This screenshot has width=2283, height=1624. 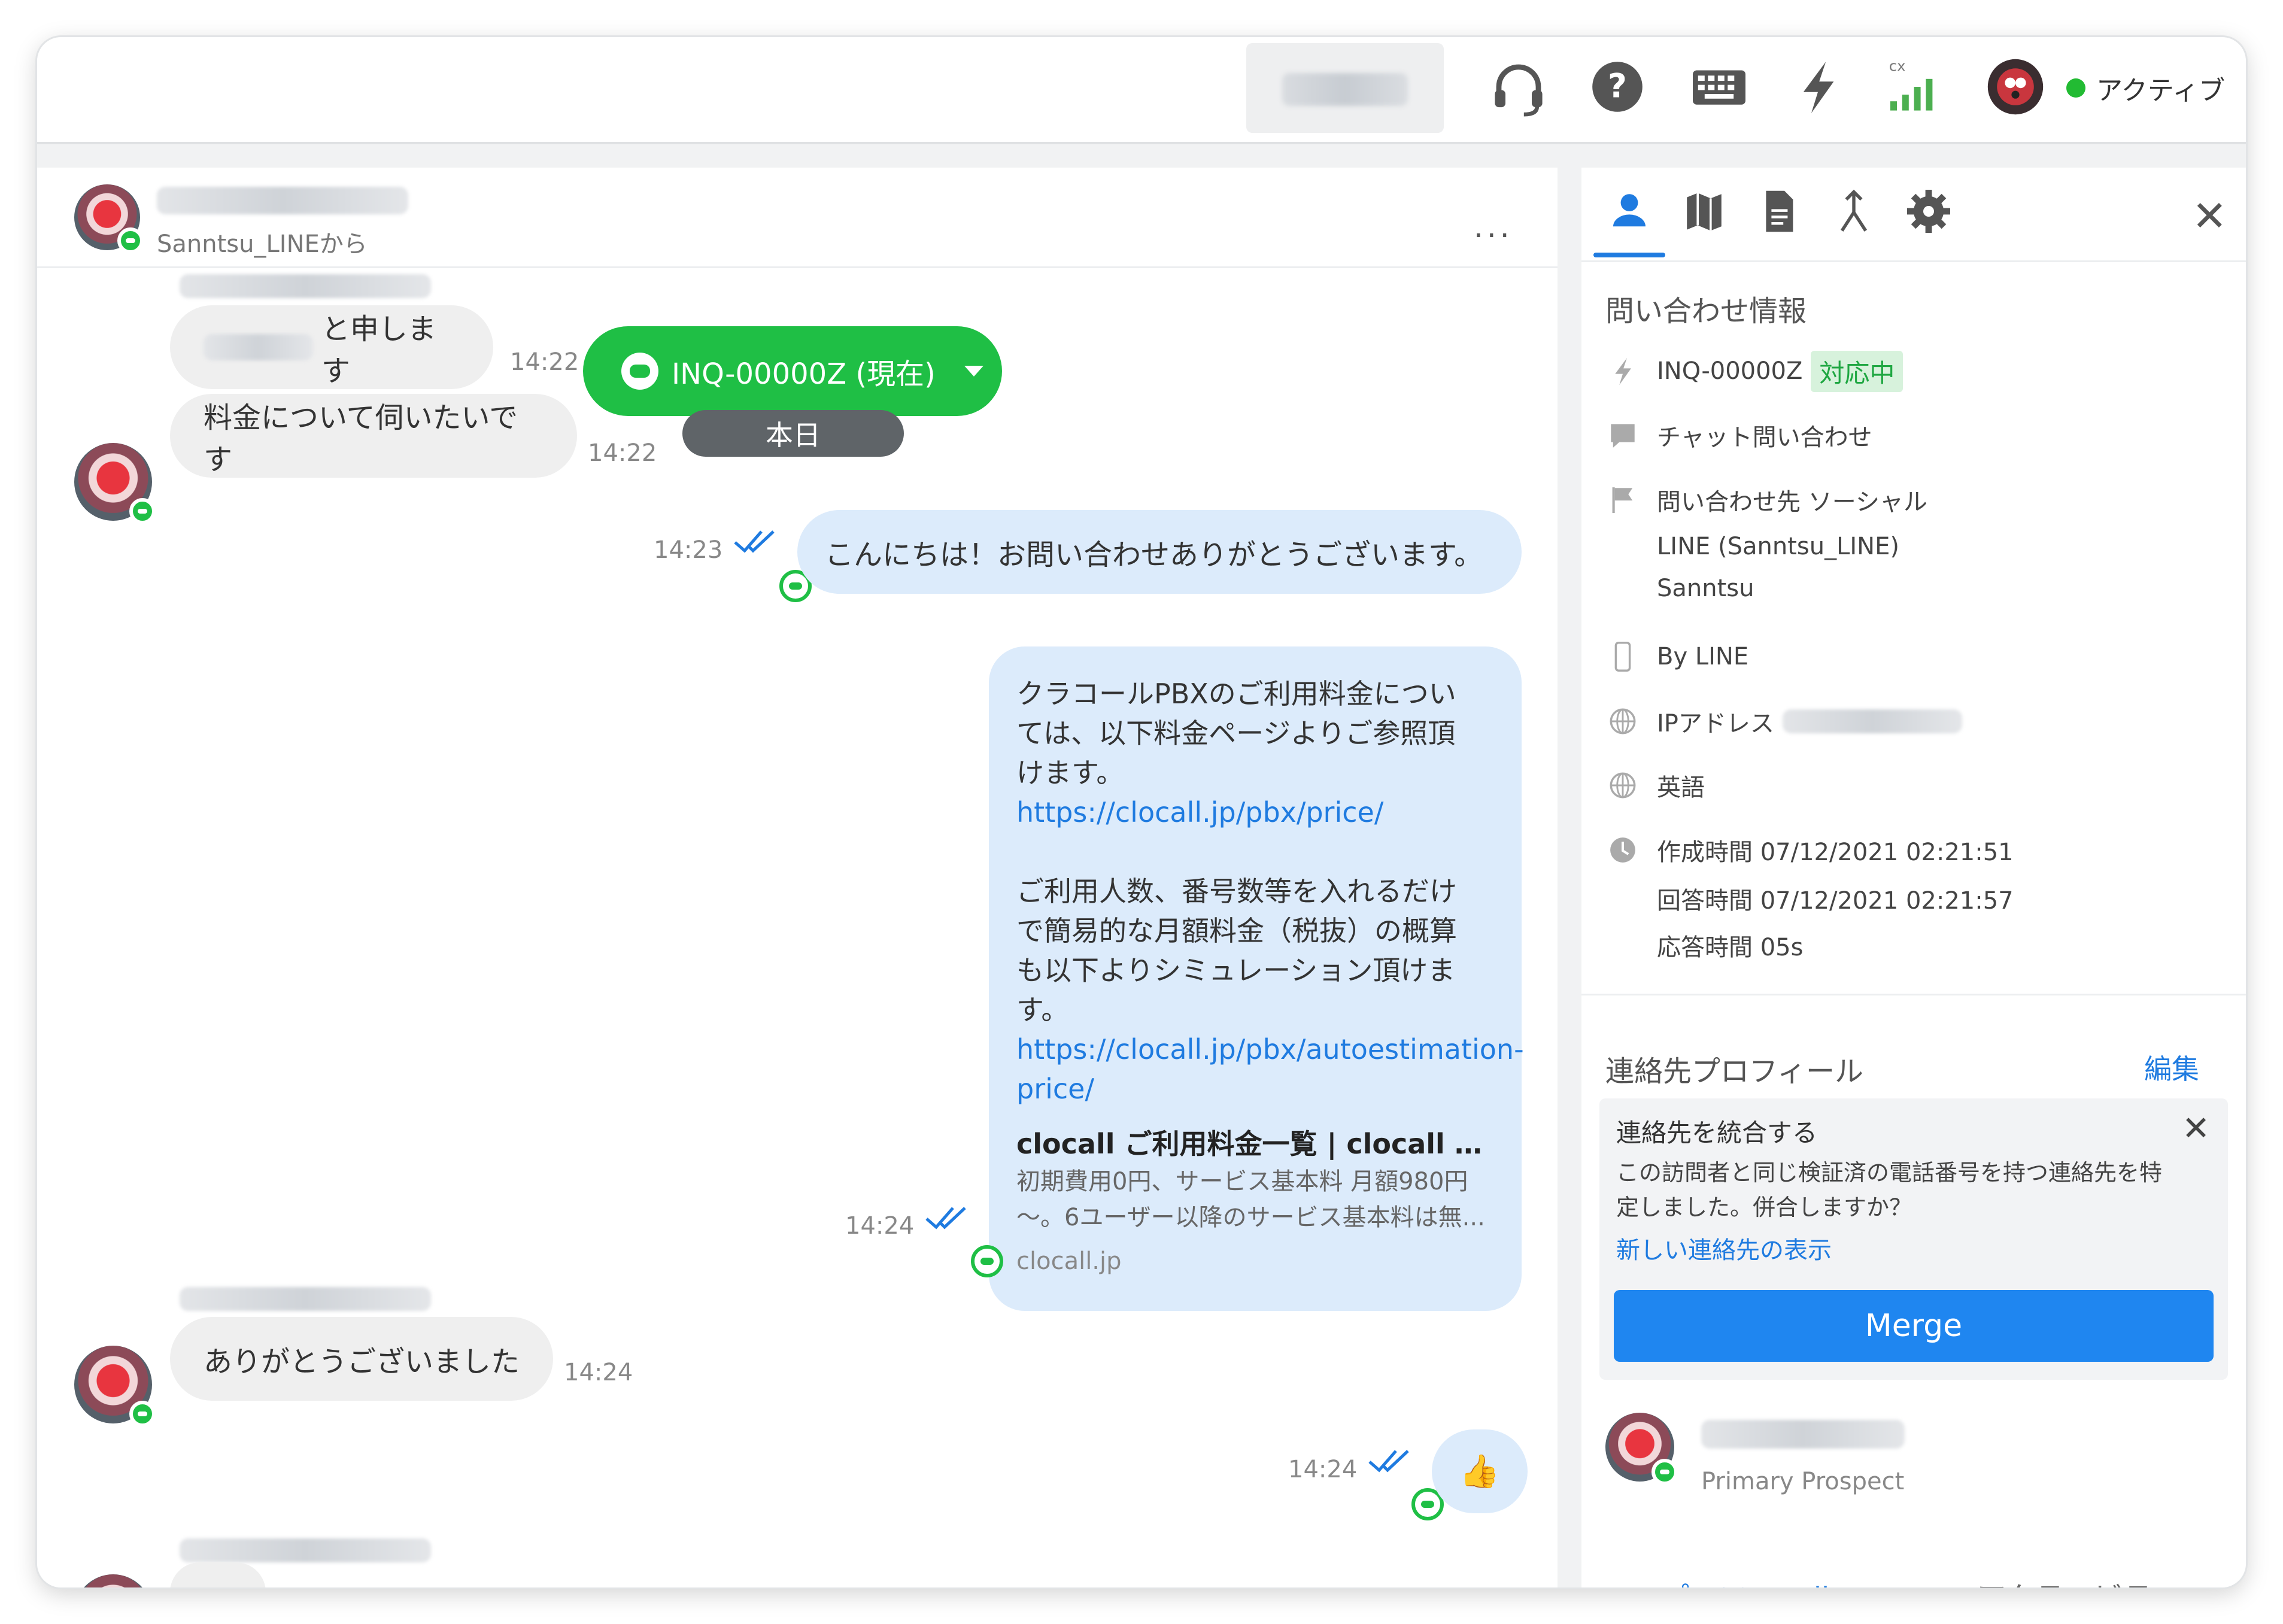 I want to click on message-text: けます。, so click(x=1070, y=773).